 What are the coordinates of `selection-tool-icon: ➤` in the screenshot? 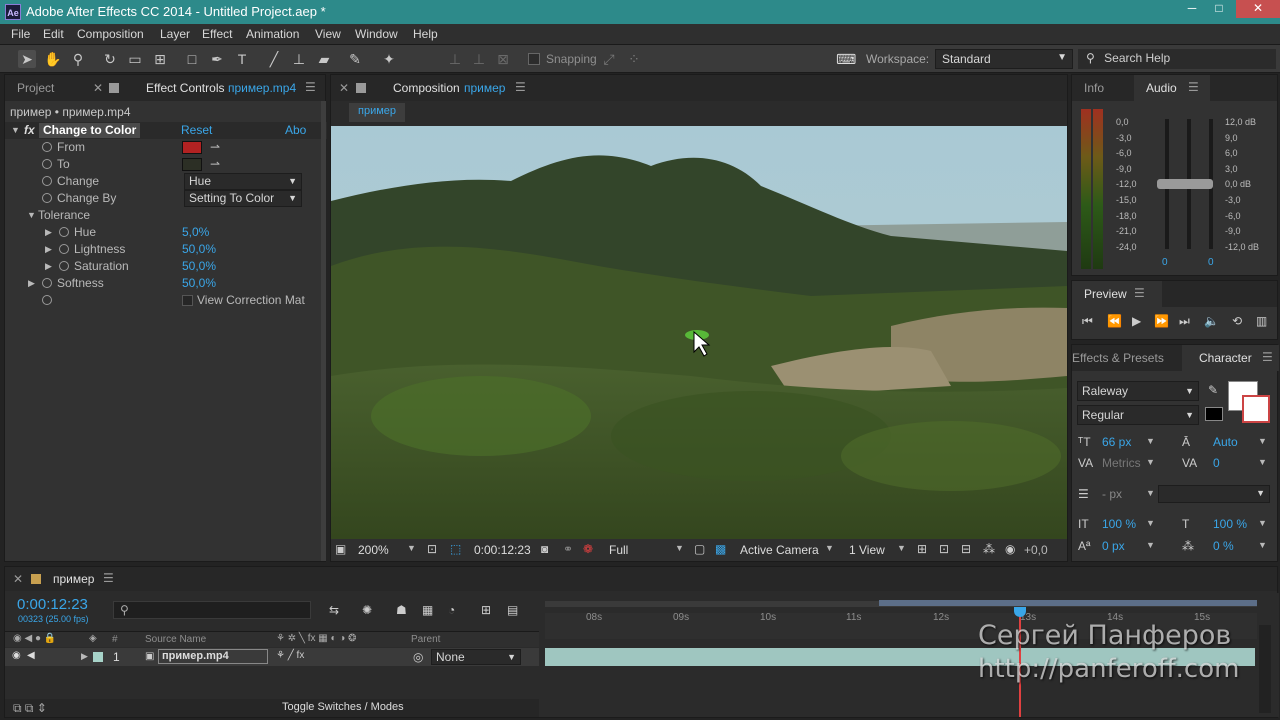 It's located at (27, 59).